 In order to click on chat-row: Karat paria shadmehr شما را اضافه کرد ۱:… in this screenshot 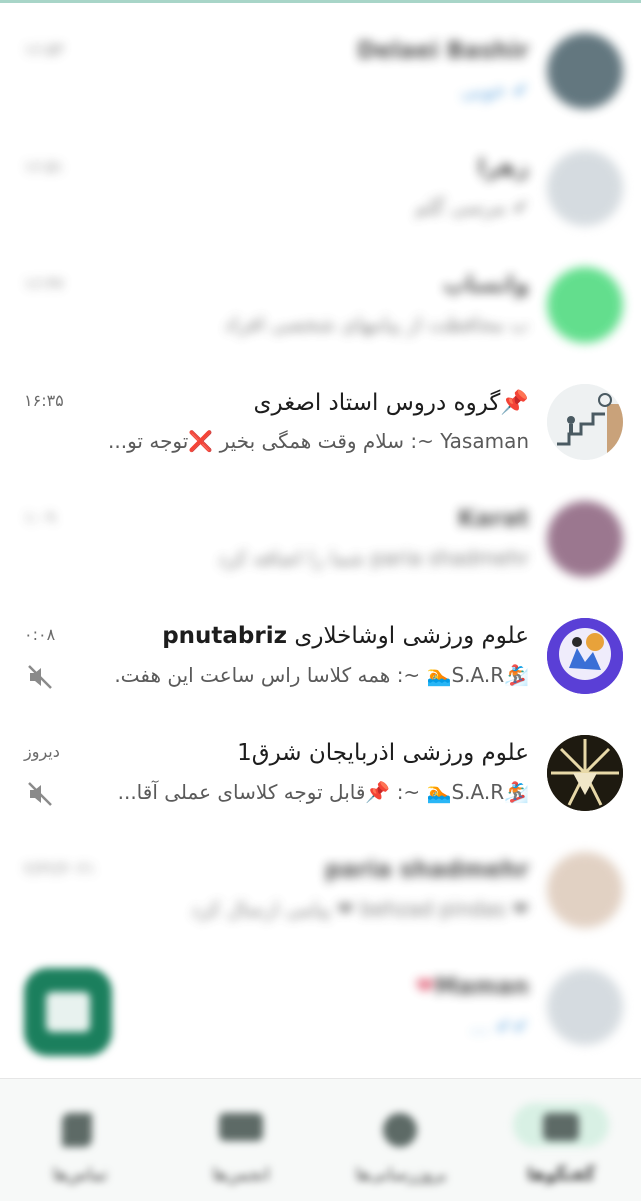, I will do `click(320, 526)`.